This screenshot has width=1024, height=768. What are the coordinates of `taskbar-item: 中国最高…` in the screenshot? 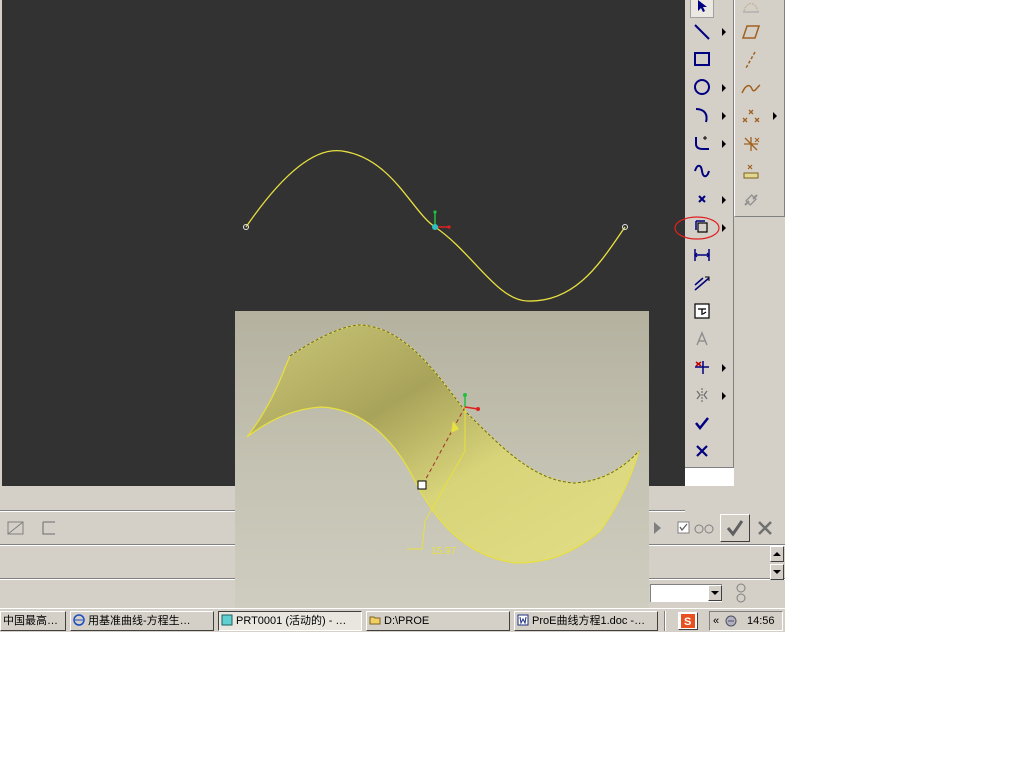 It's located at (33, 621).